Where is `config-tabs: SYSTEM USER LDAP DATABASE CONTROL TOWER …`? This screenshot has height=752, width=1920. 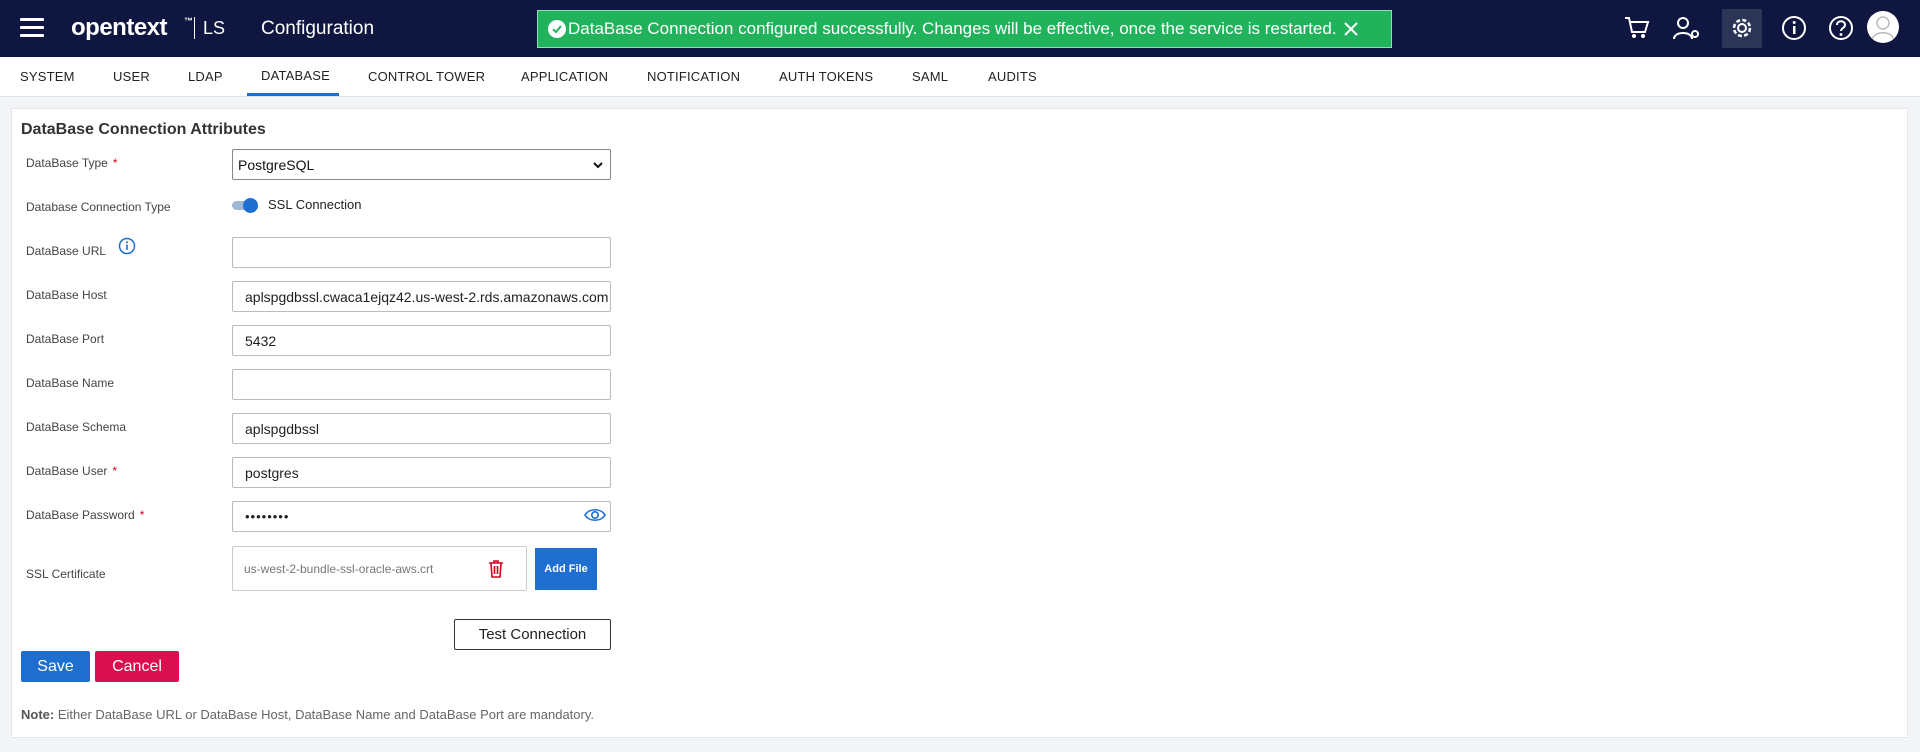
config-tabs: SYSTEM USER LDAP DATABASE CONTROL TOWER … is located at coordinates (960, 77).